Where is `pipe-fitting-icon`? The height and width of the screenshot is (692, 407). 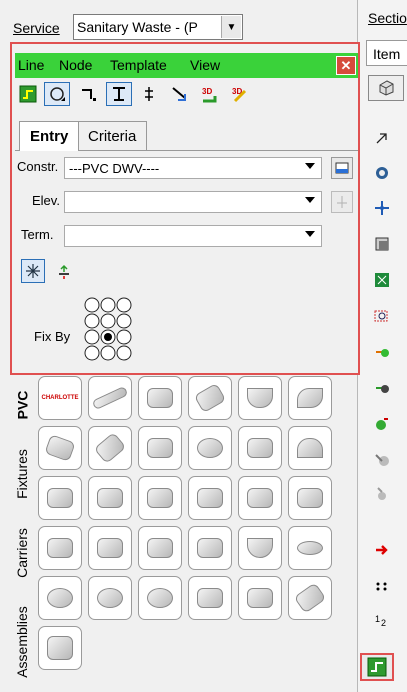 pipe-fitting-icon is located at coordinates (382, 424).